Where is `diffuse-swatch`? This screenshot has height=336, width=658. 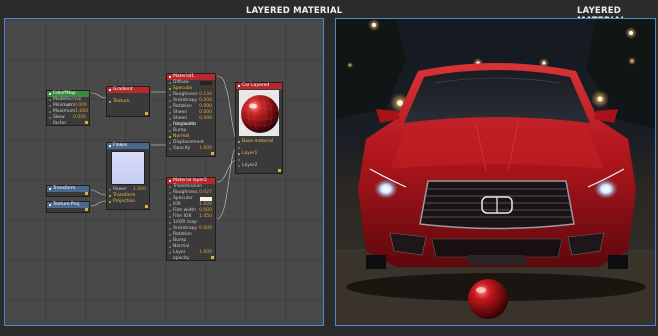 diffuse-swatch is located at coordinates (206, 83).